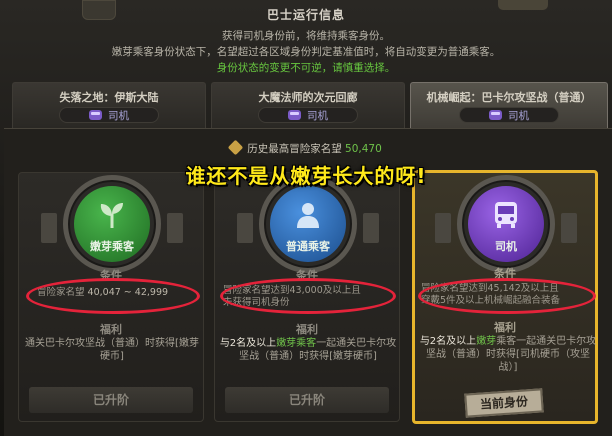  Describe the element at coordinates (308, 97) in the screenshot. I see `tab-title: 大魔法师的次元回廊` at that location.